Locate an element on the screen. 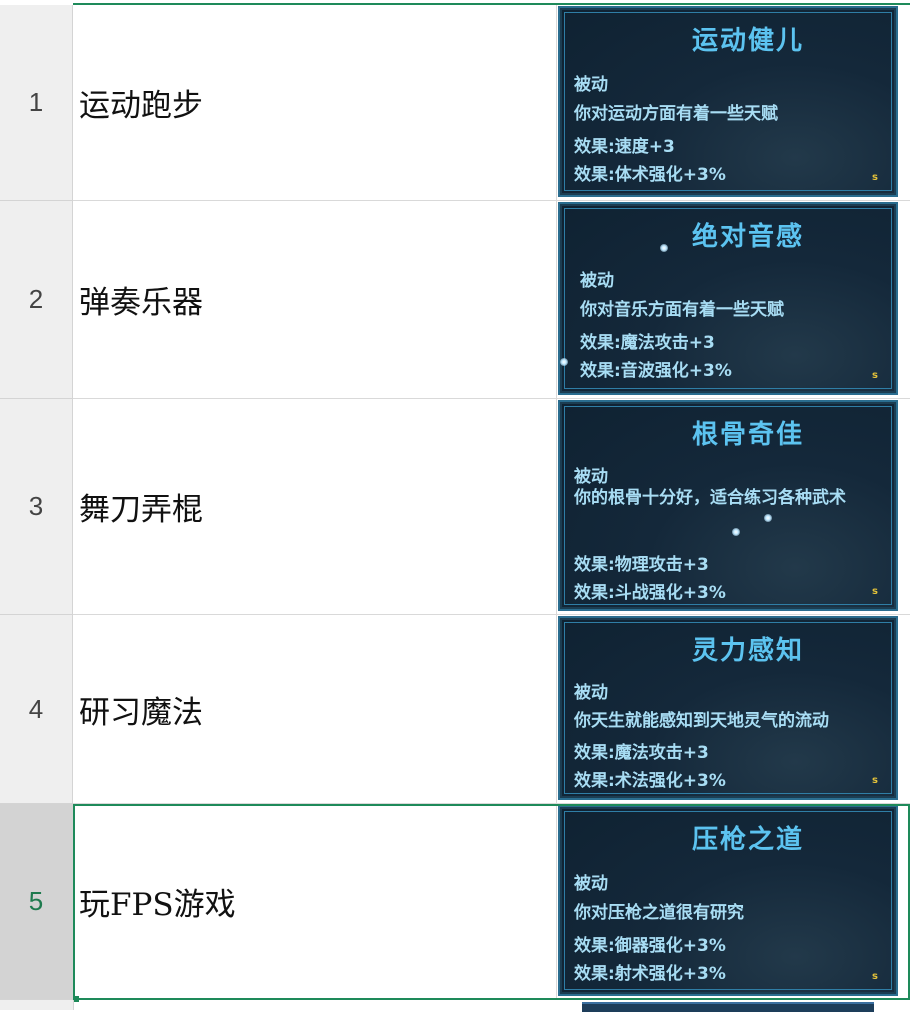 This screenshot has width=910, height=1012. skill-effect-2: 效果:斗战强化+3% is located at coordinates (650, 593).